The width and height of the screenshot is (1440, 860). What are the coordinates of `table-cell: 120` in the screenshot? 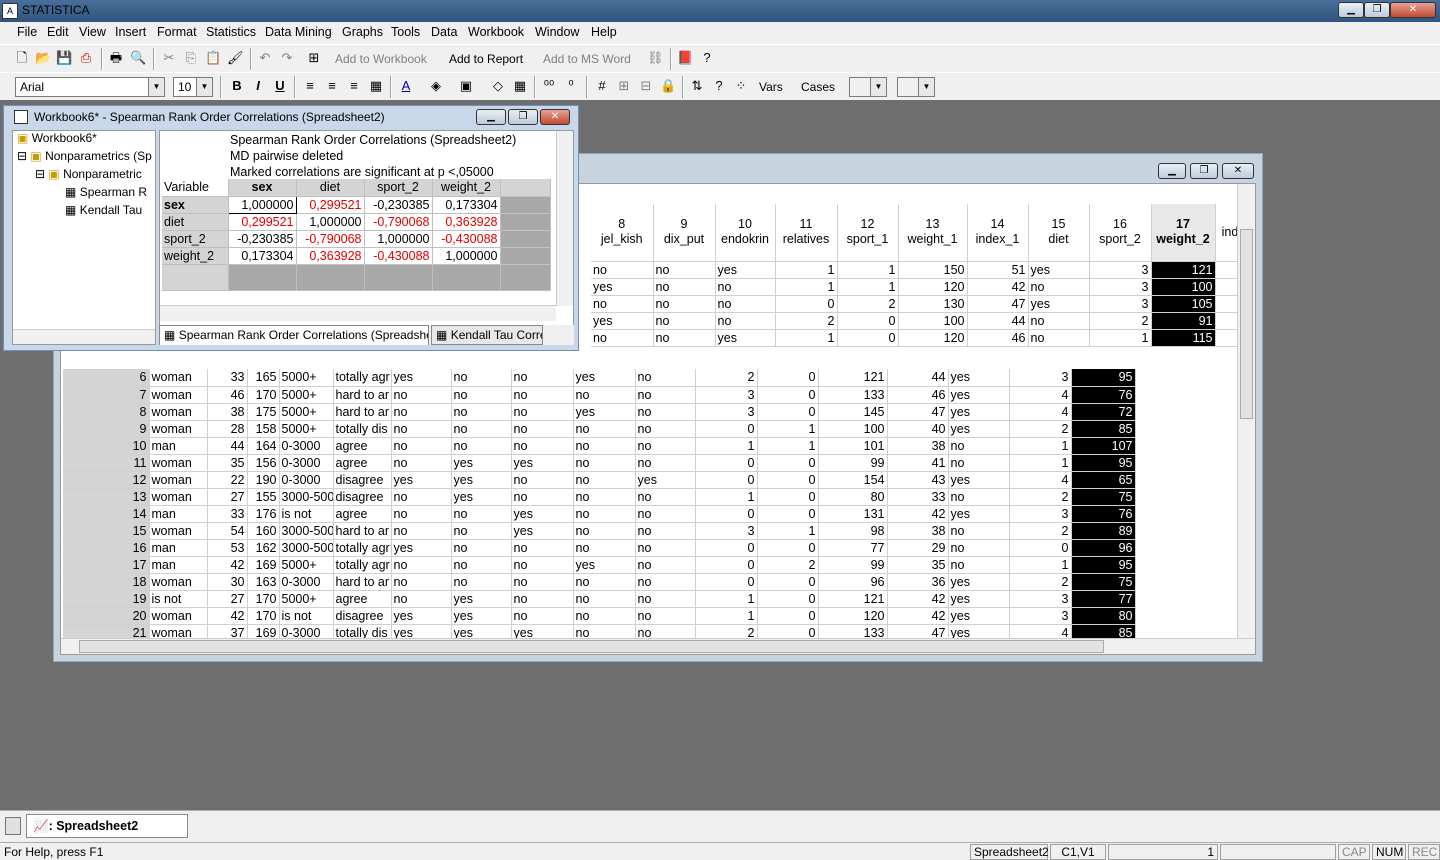 It's located at (933, 287).